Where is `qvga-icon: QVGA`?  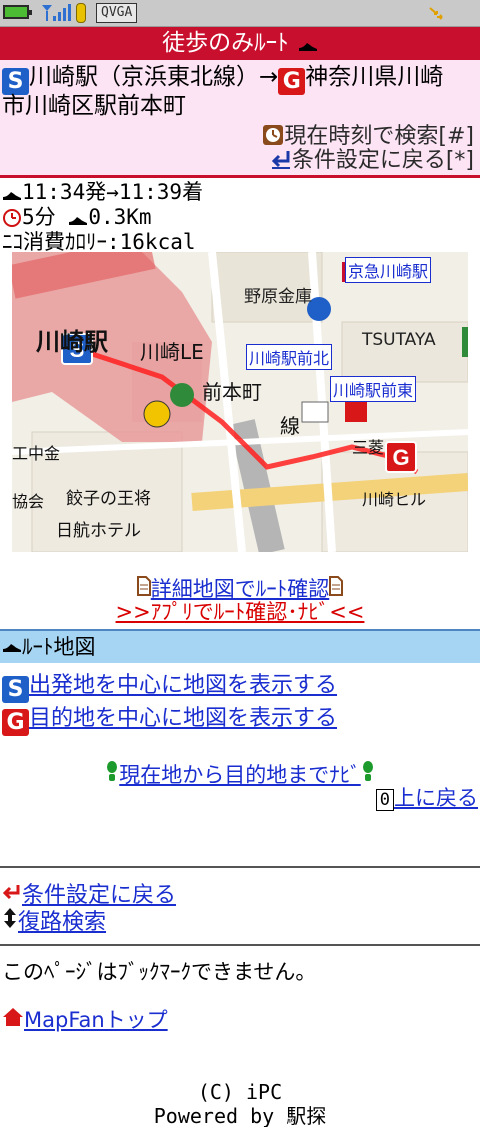
qvga-icon: QVGA is located at coordinates (117, 13).